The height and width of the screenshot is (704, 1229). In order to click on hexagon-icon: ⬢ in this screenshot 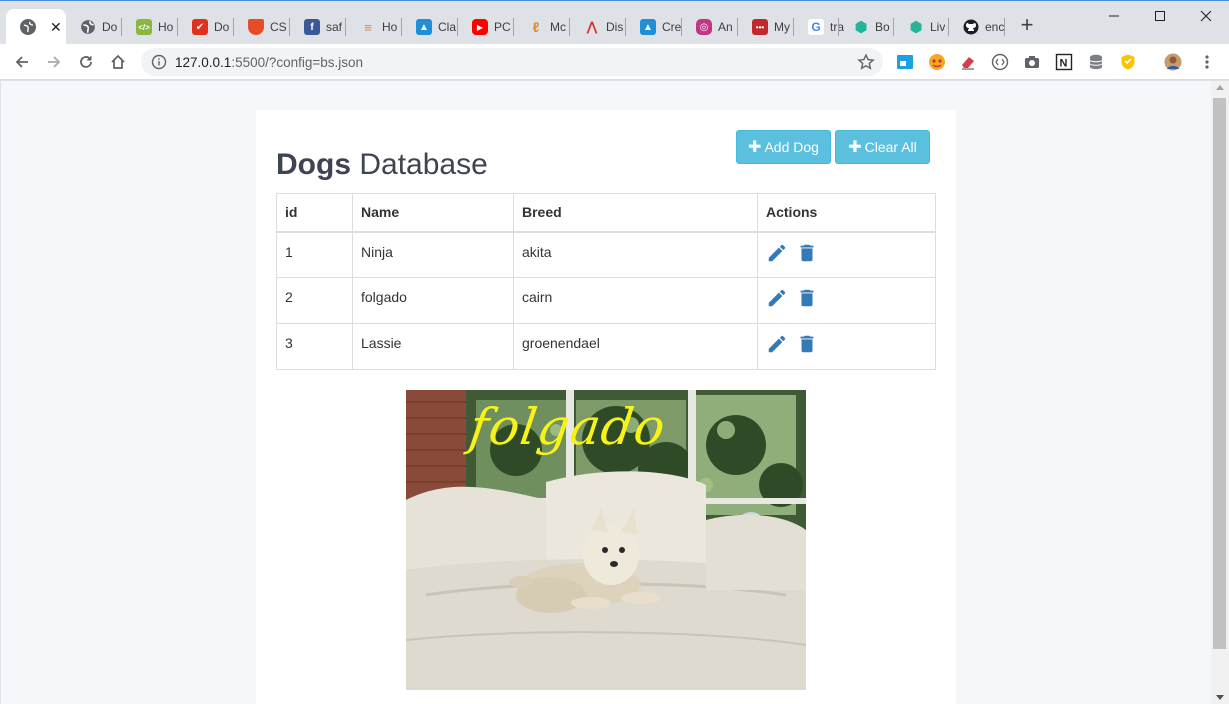, I will do `click(861, 27)`.